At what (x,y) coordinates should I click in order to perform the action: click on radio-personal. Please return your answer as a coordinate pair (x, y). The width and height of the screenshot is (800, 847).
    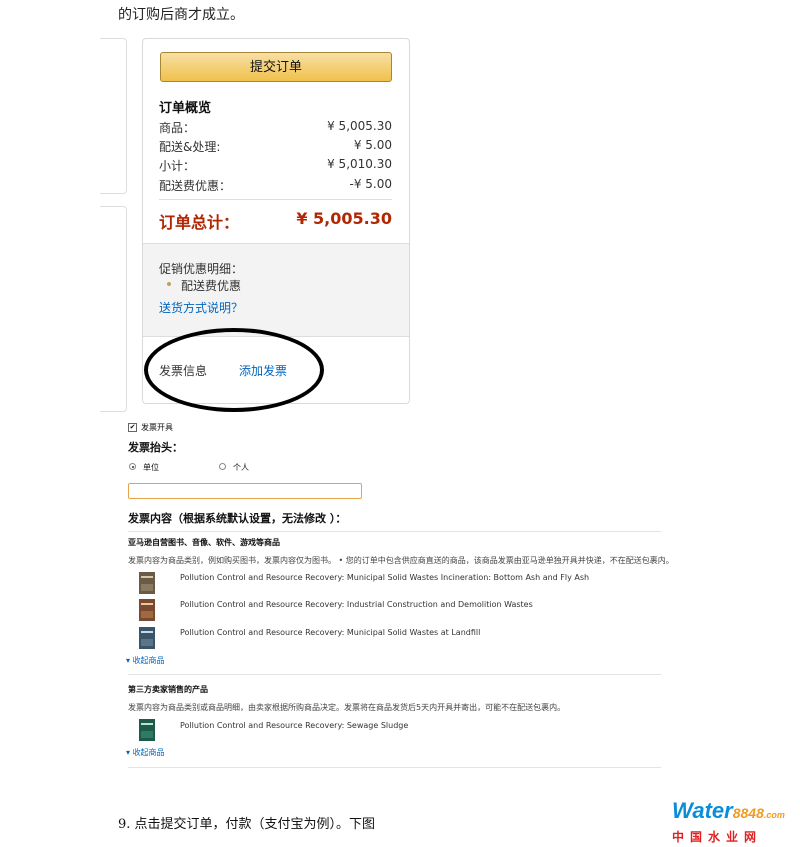
    Looking at the image, I should click on (222, 466).